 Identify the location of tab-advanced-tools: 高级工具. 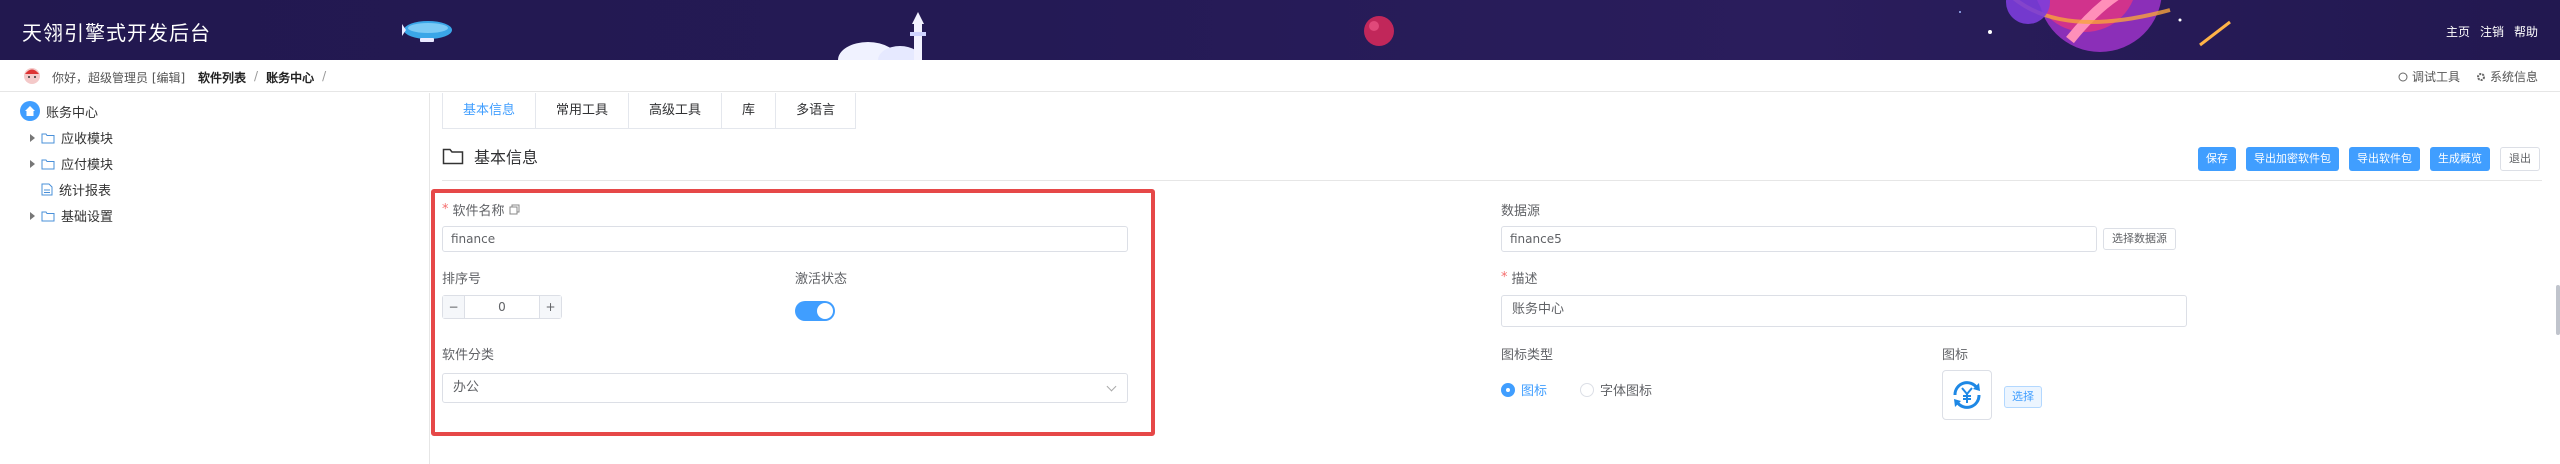
(676, 111).